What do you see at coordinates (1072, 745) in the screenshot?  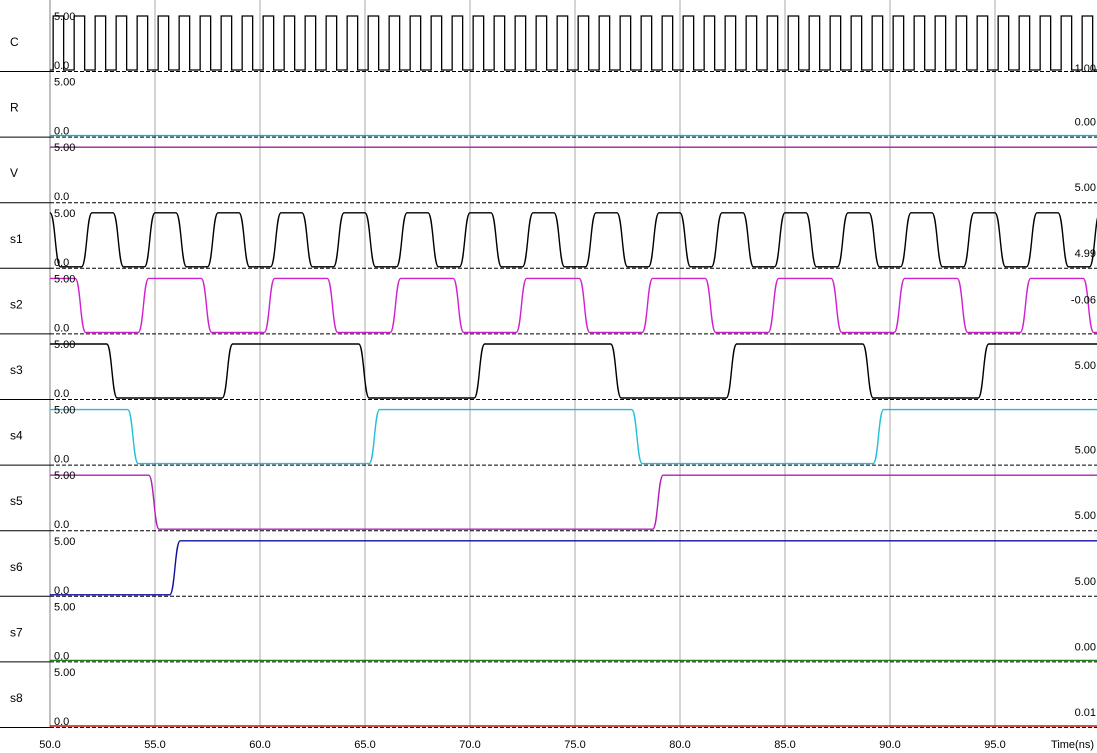 I see `x-axis-label: Time(ns)` at bounding box center [1072, 745].